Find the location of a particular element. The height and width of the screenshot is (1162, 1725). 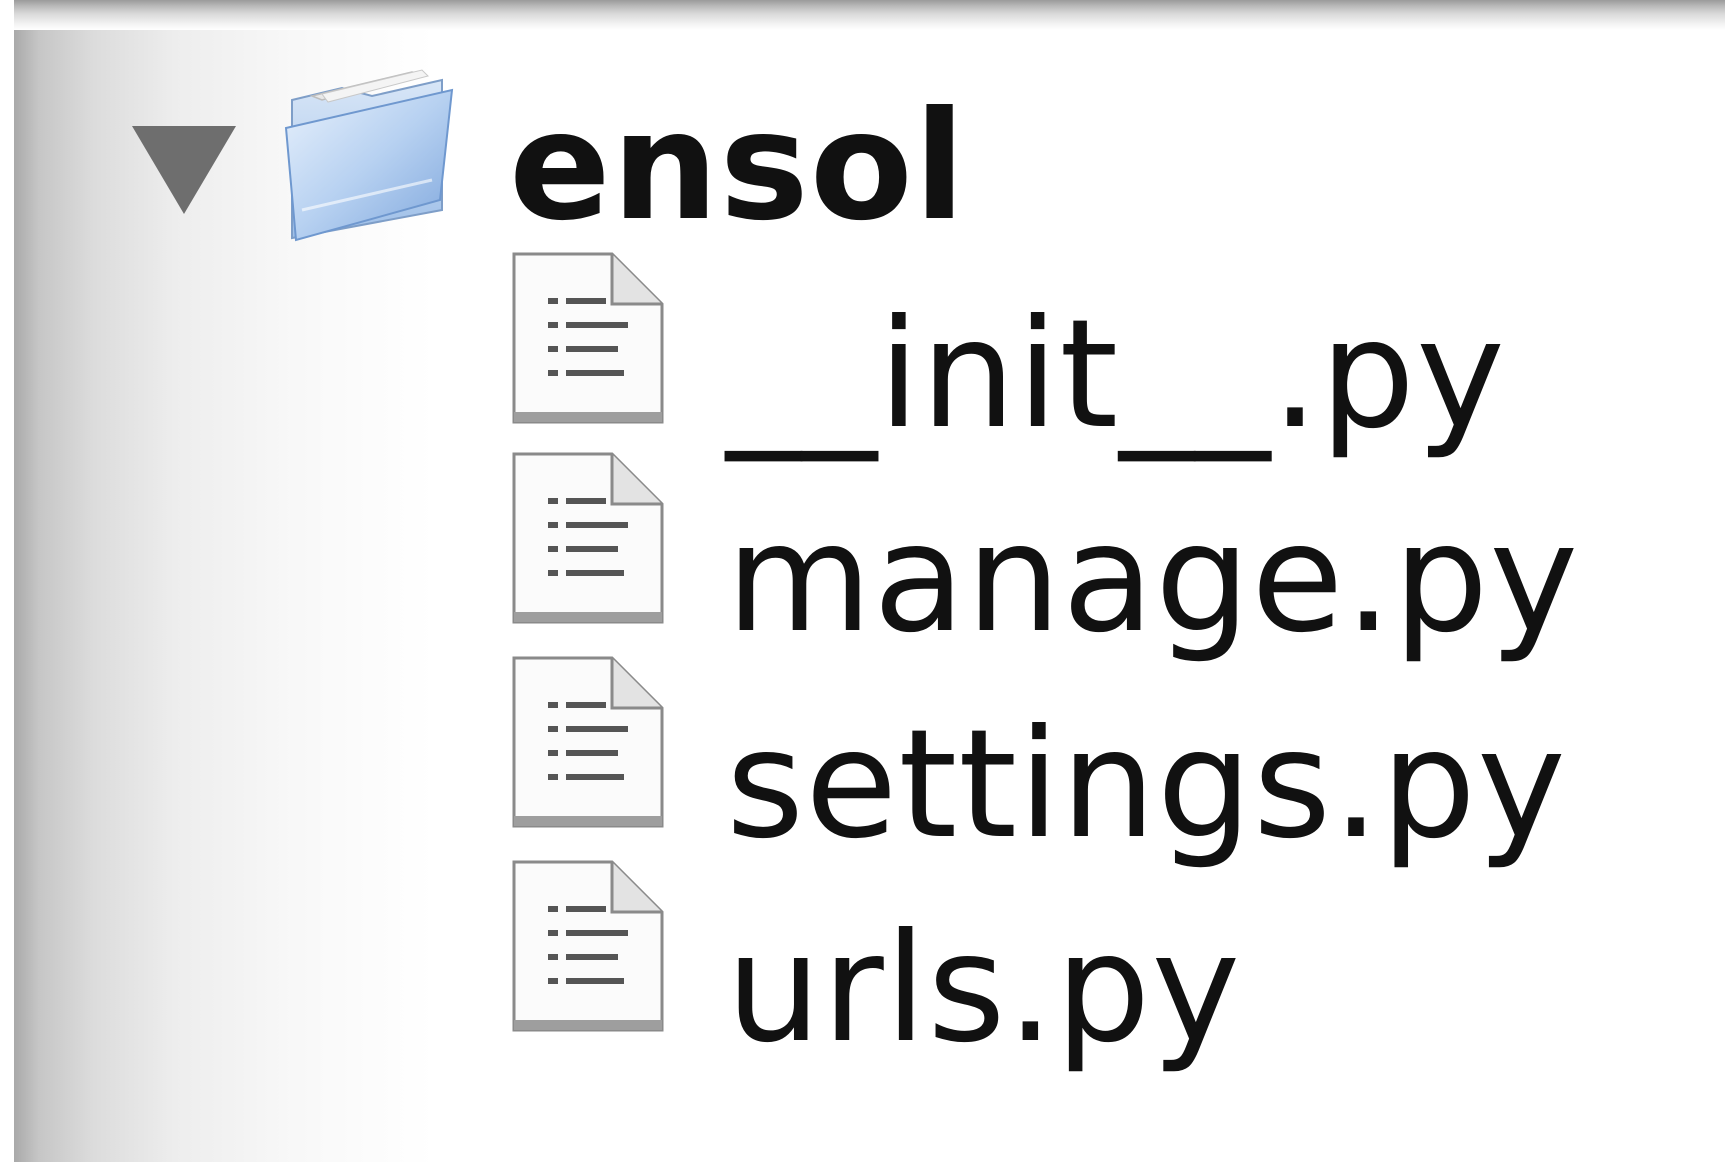

folder-icon is located at coordinates (369, 155).